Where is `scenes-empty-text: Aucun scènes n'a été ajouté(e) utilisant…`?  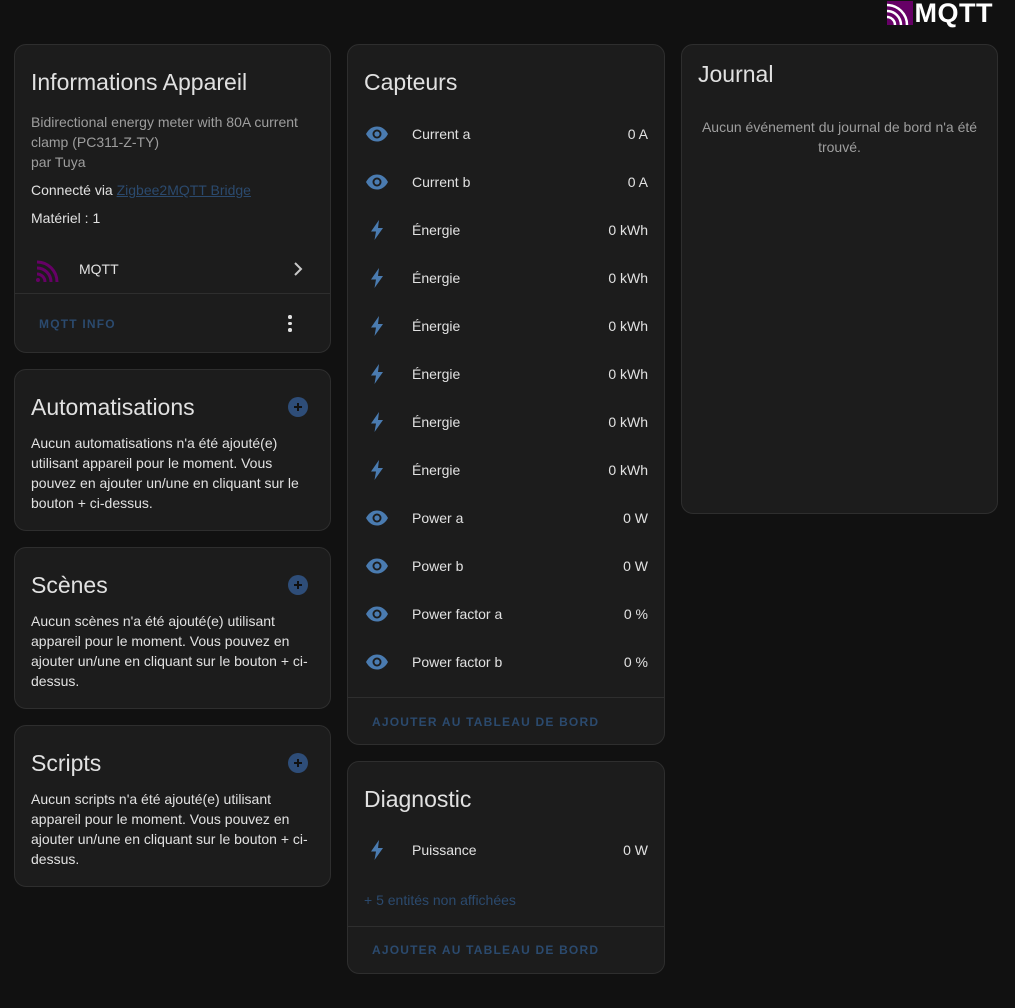 scenes-empty-text: Aucun scènes n'a été ajouté(e) utilisant… is located at coordinates (169, 651).